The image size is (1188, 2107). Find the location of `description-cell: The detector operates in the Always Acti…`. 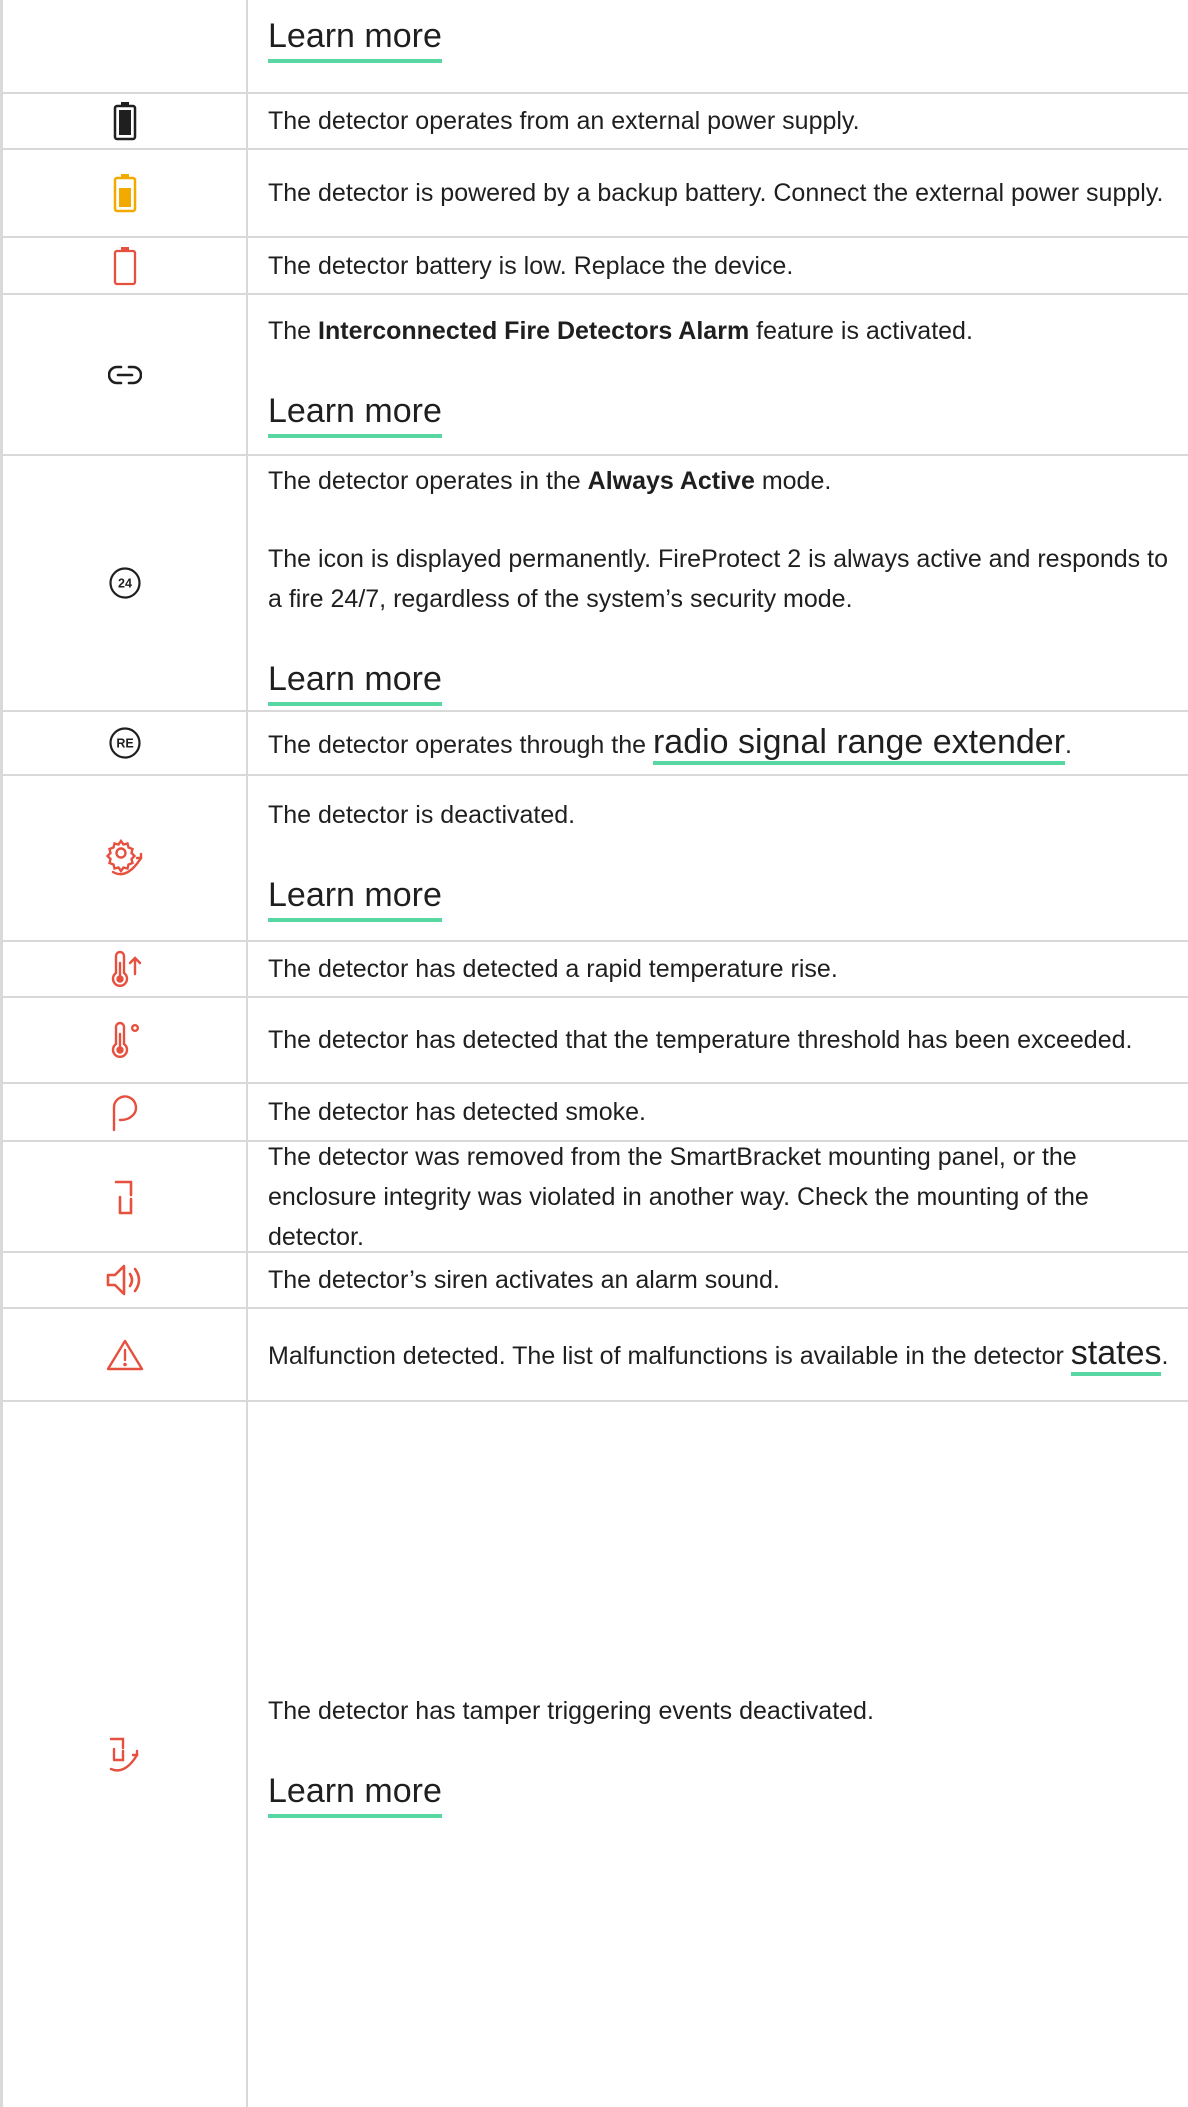

description-cell: The detector operates in the Always Acti… is located at coordinates (723, 583).